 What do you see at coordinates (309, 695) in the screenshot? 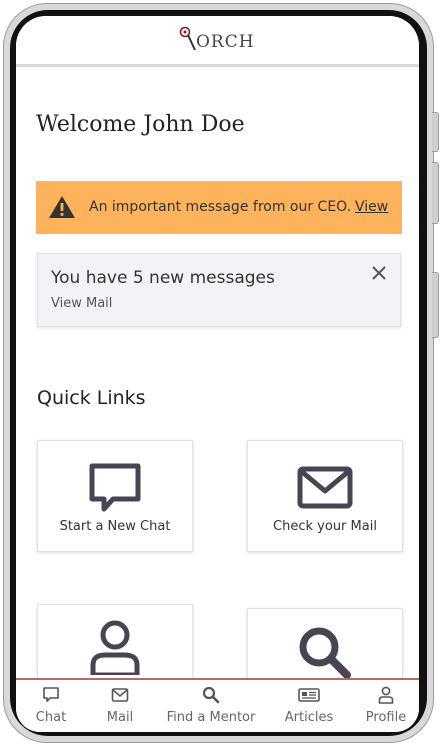
I see `newspaper-icon` at bounding box center [309, 695].